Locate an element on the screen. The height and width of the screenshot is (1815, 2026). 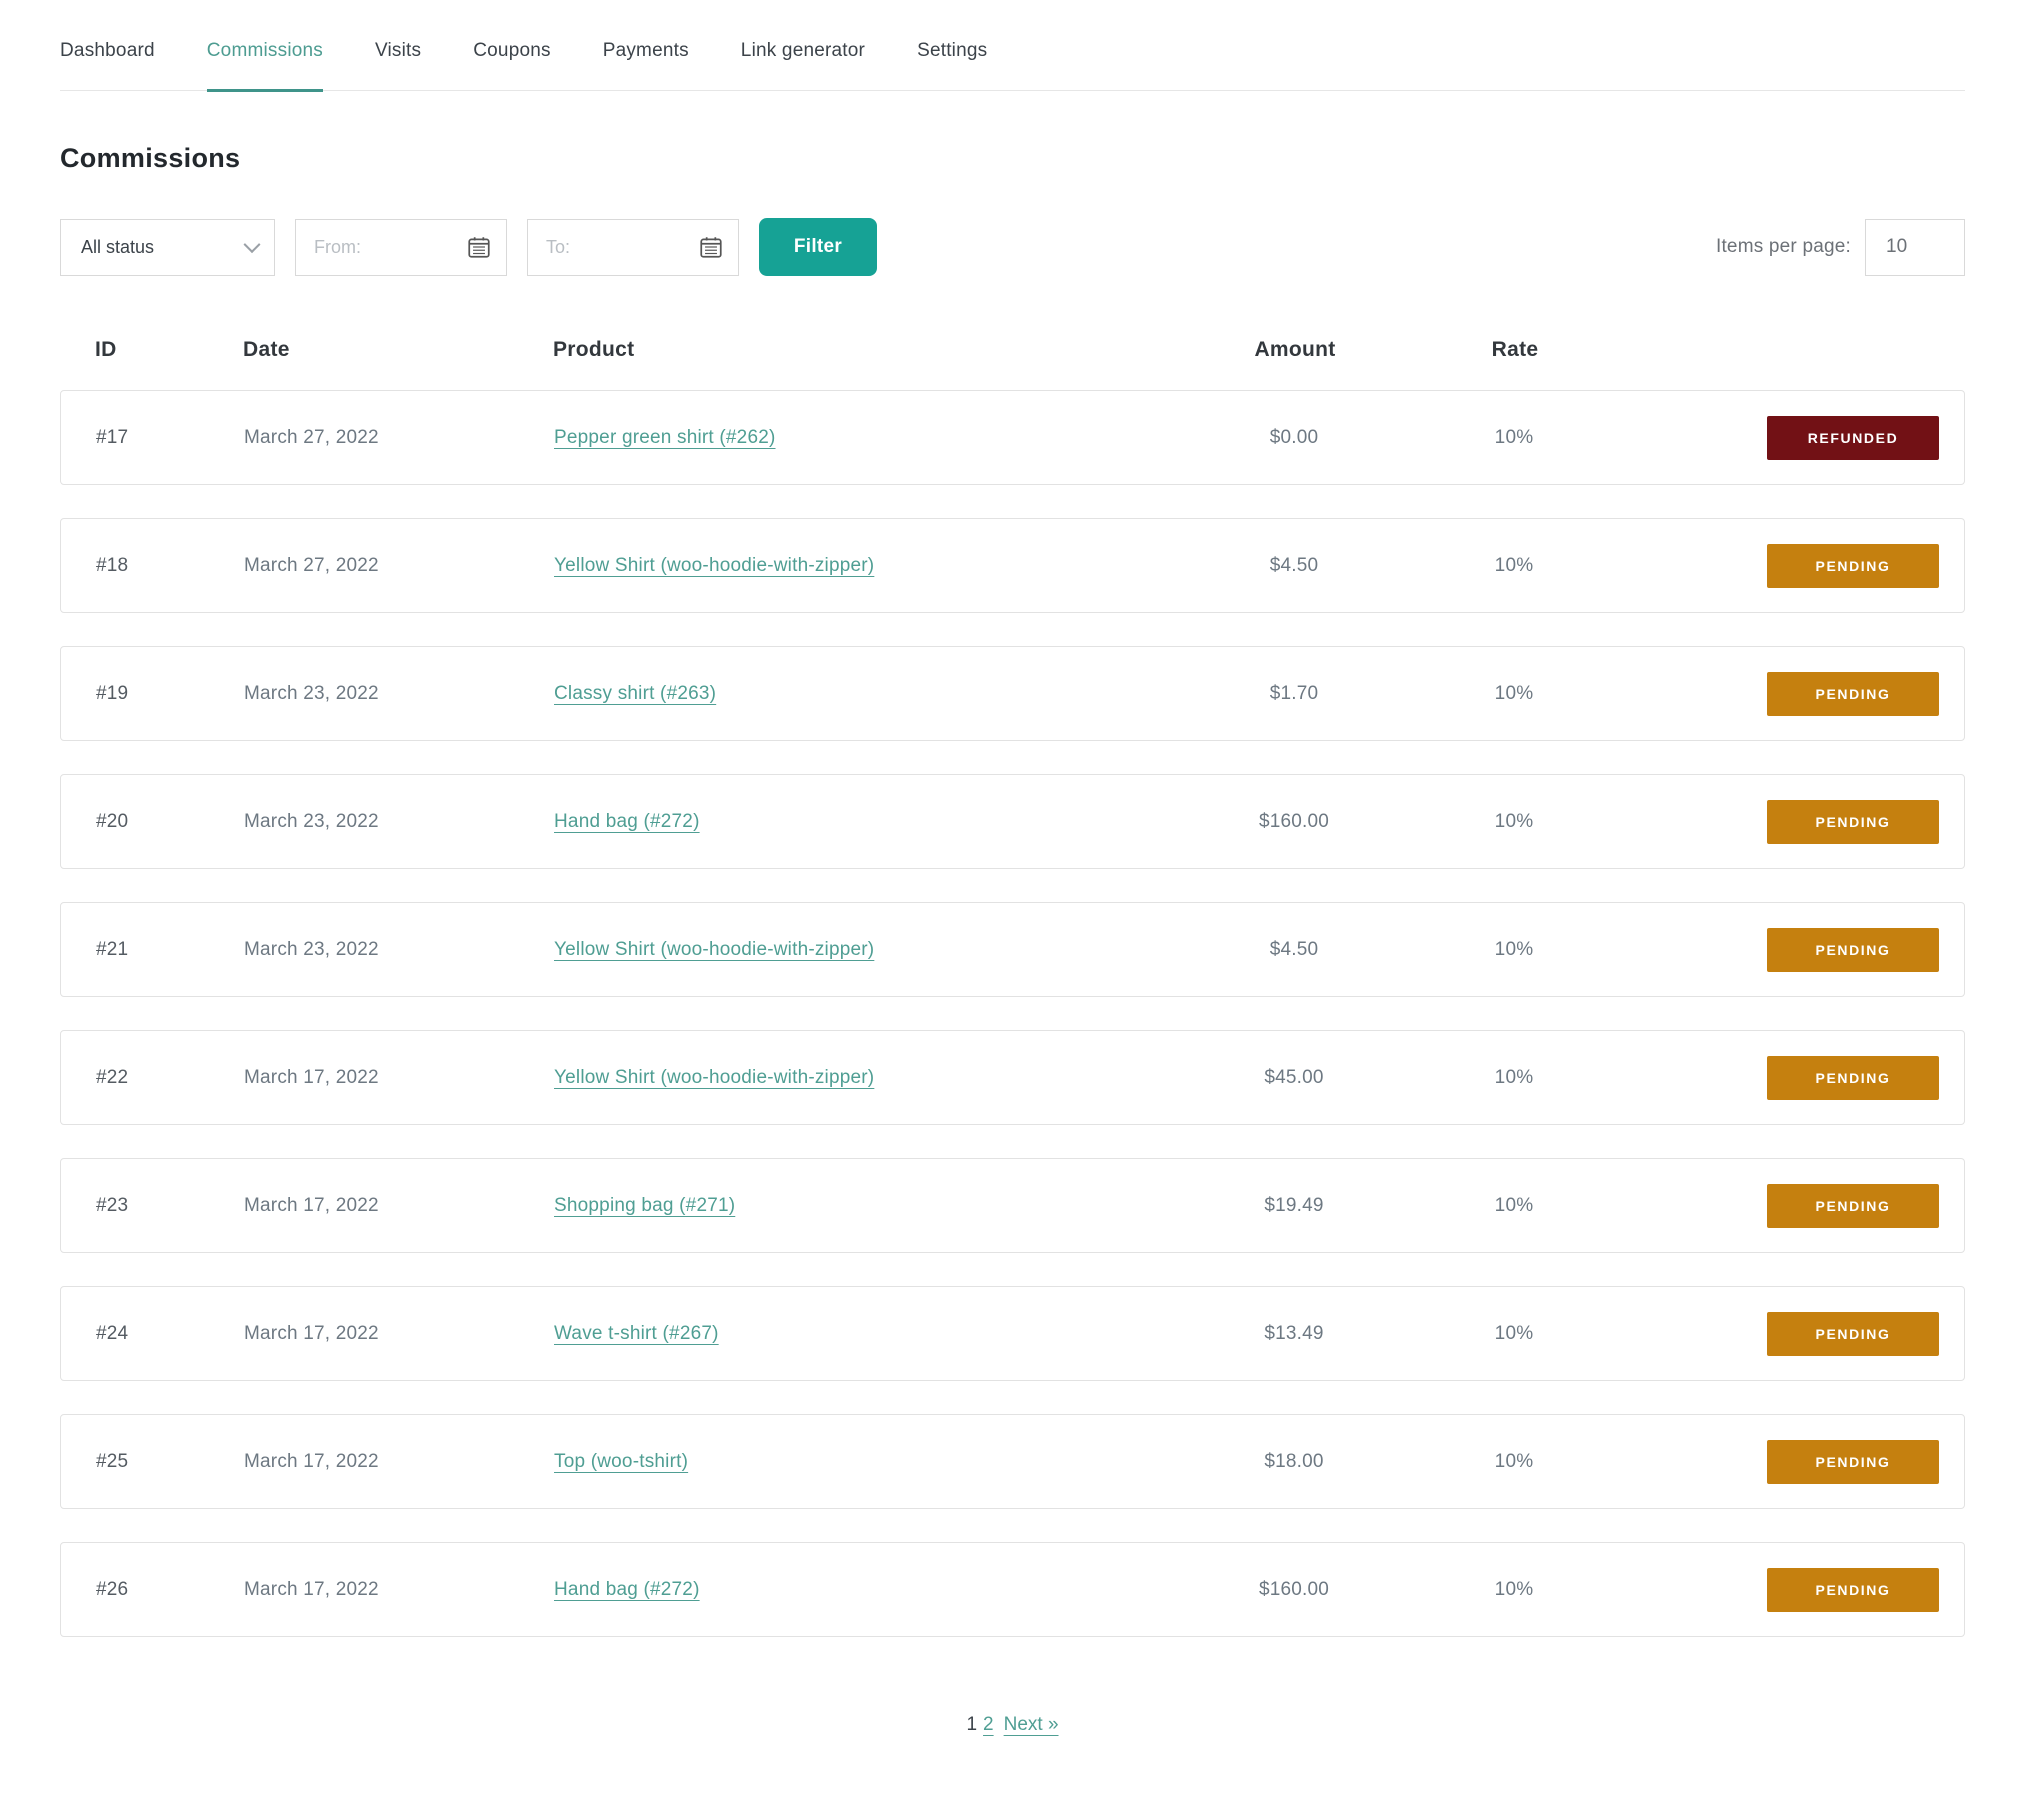
nav-tab-coupons: Coupons is located at coordinates (511, 66).